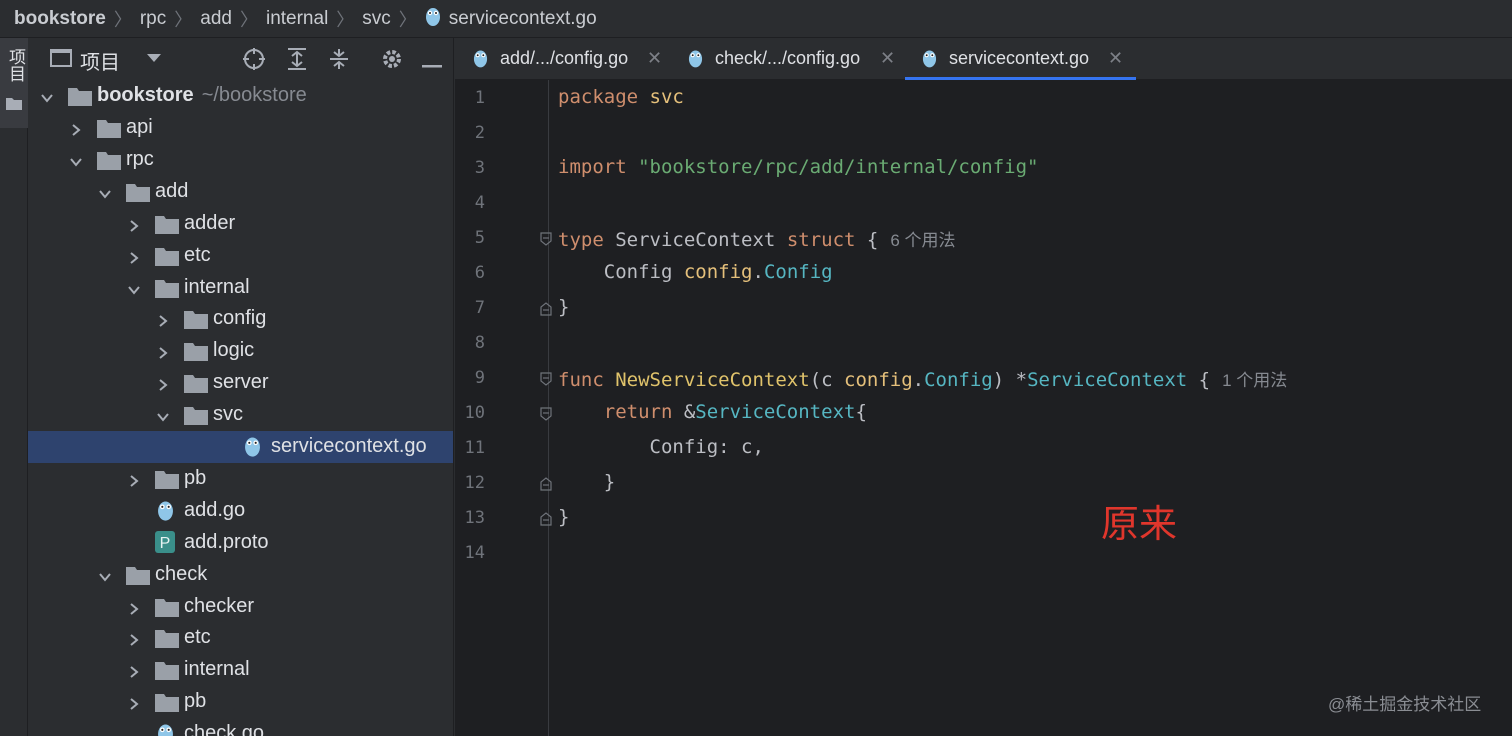  I want to click on collapse-all-icon, so click(339, 61).